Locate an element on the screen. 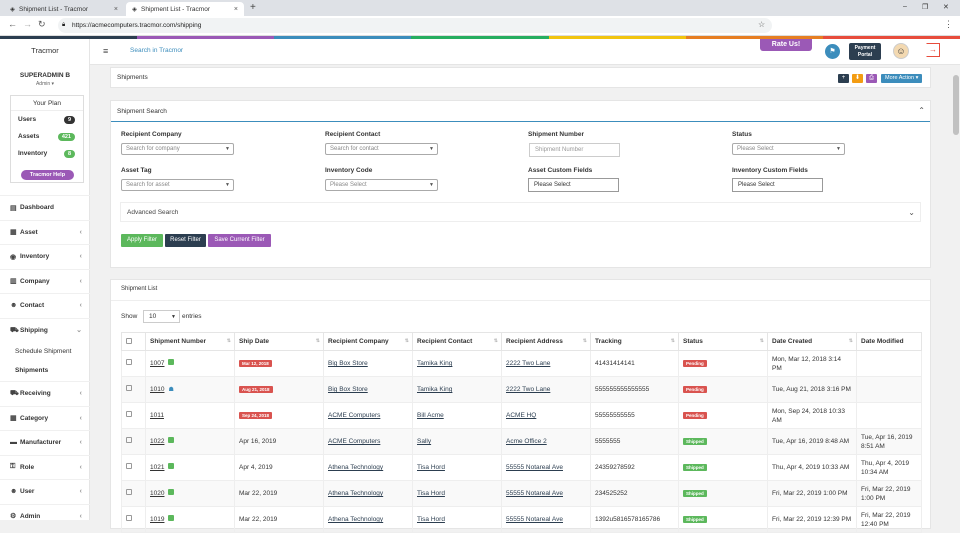 The width and height of the screenshot is (960, 533). shipment-number-link: 1020 is located at coordinates (157, 493).